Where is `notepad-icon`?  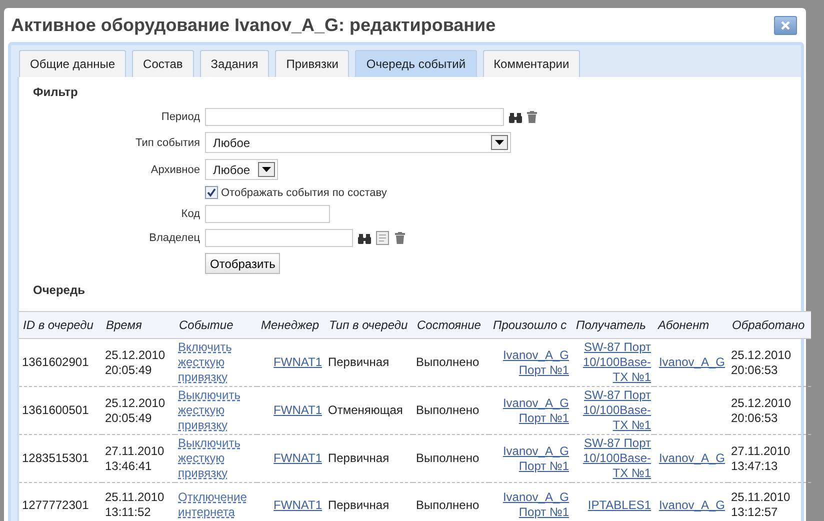 notepad-icon is located at coordinates (383, 238).